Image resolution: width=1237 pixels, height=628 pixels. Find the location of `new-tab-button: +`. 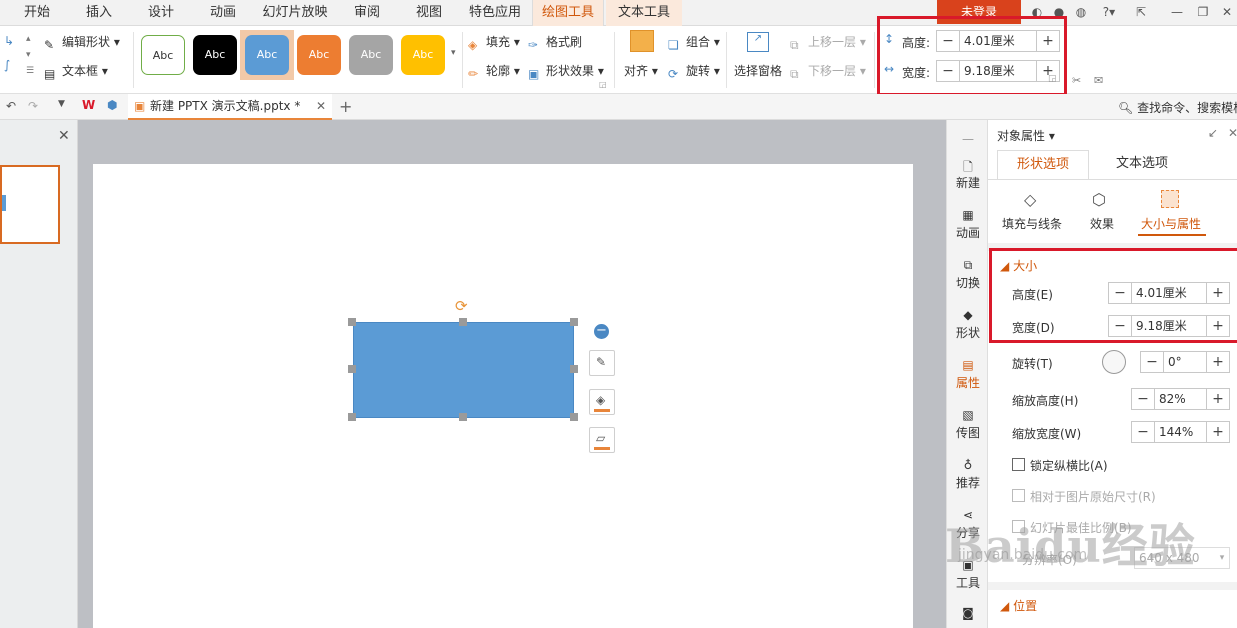

new-tab-button: + is located at coordinates (345, 106).